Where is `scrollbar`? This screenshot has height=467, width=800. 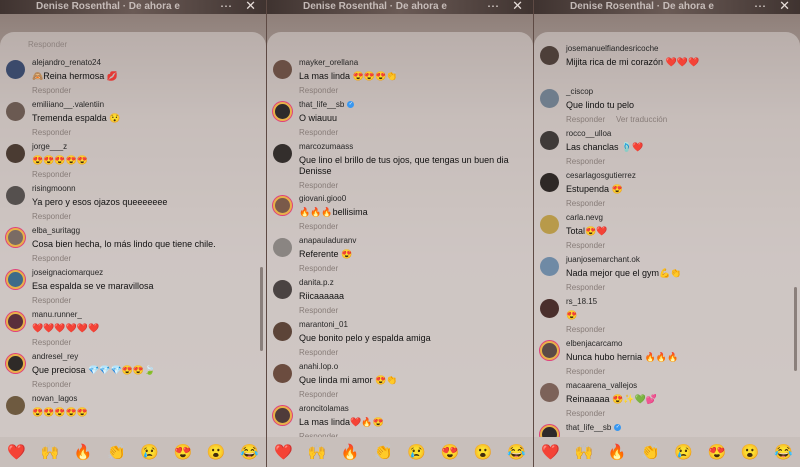
scrollbar is located at coordinates (795, 329).